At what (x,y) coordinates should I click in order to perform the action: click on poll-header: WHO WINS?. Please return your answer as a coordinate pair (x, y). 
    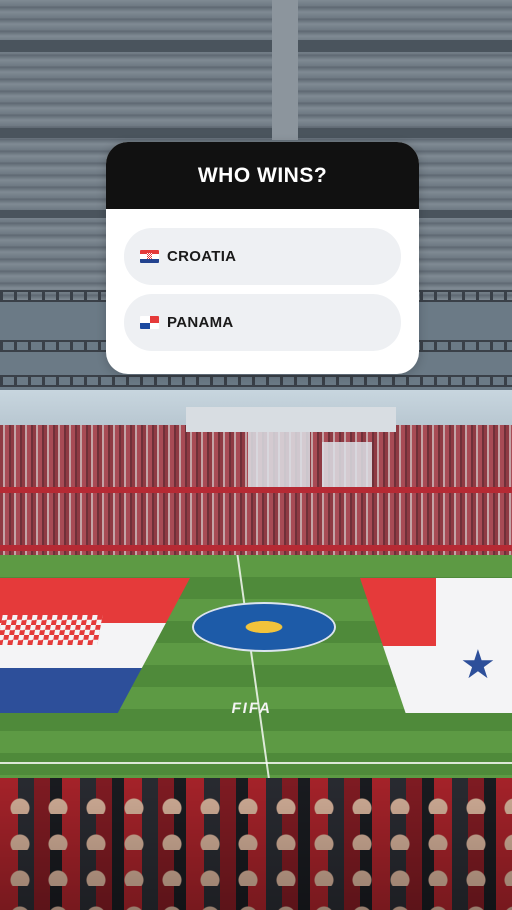
    Looking at the image, I should click on (262, 175).